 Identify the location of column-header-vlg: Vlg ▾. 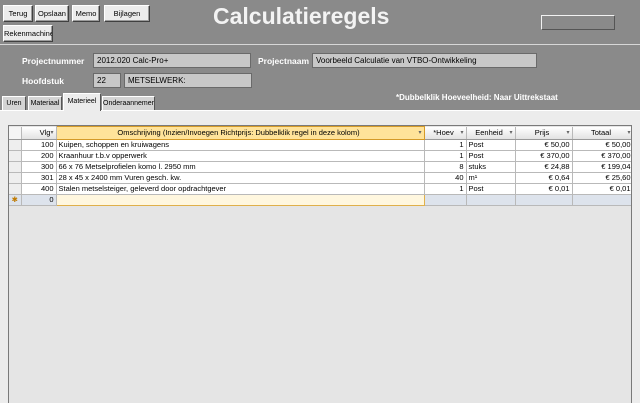
(39, 133).